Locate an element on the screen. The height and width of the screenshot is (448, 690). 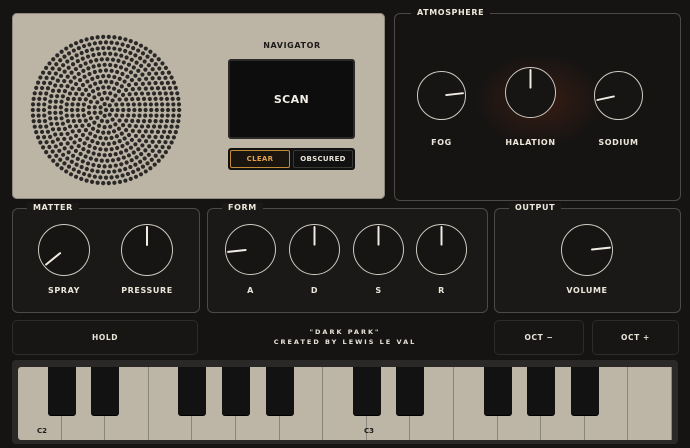
mode-obscured-button: OBSCURED is located at coordinates (323, 159).